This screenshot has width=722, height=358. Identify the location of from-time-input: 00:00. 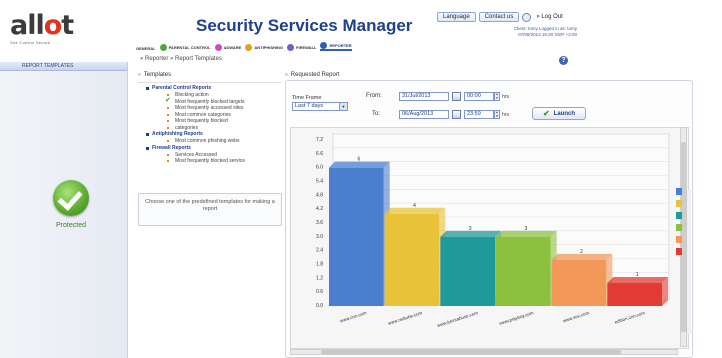
(479, 96).